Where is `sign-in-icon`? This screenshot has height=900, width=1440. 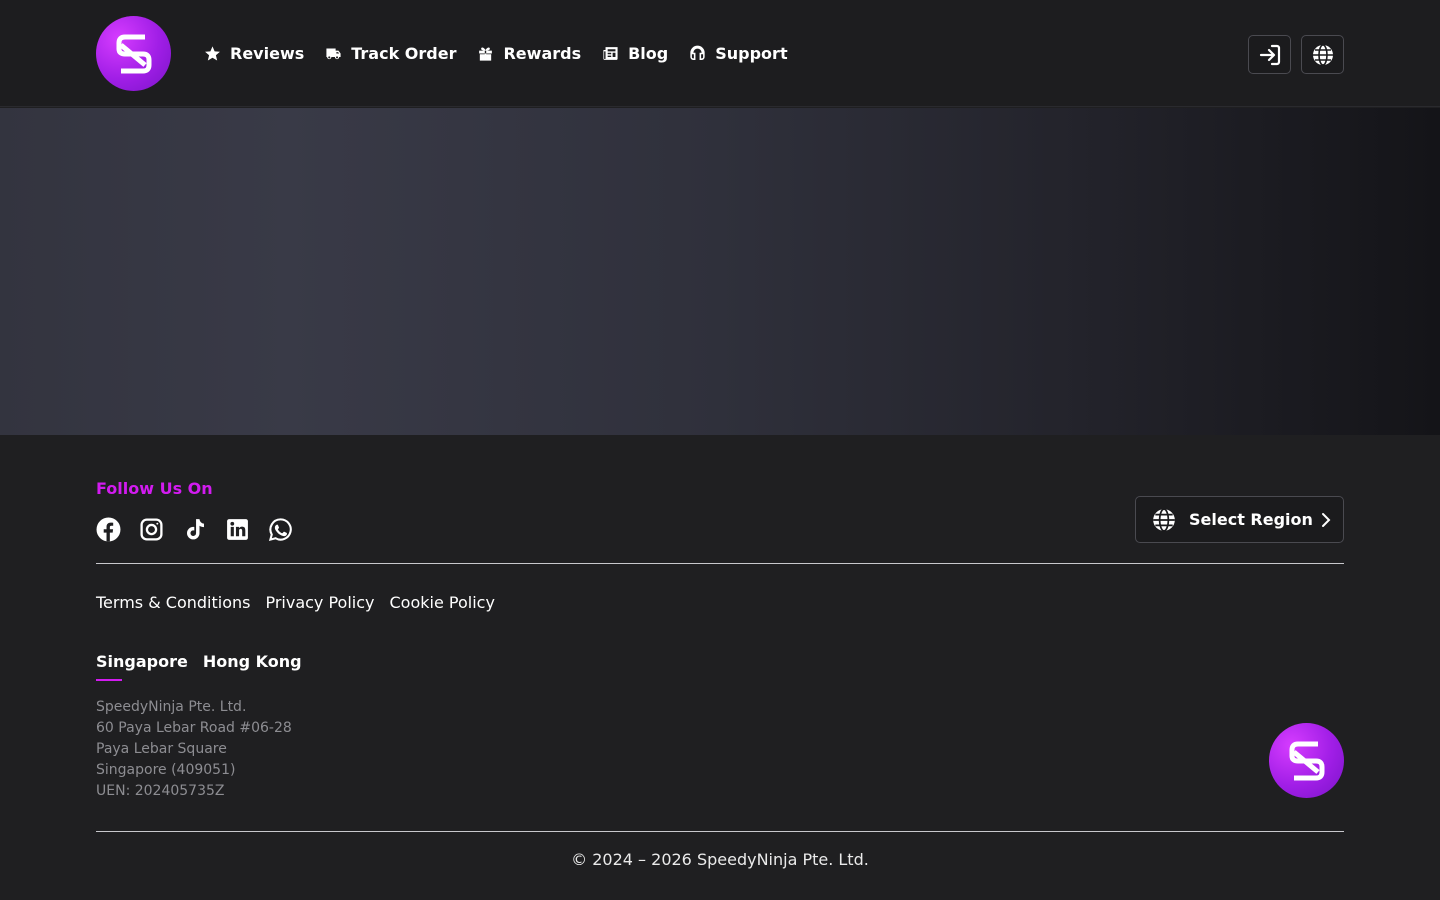 sign-in-icon is located at coordinates (1269, 54).